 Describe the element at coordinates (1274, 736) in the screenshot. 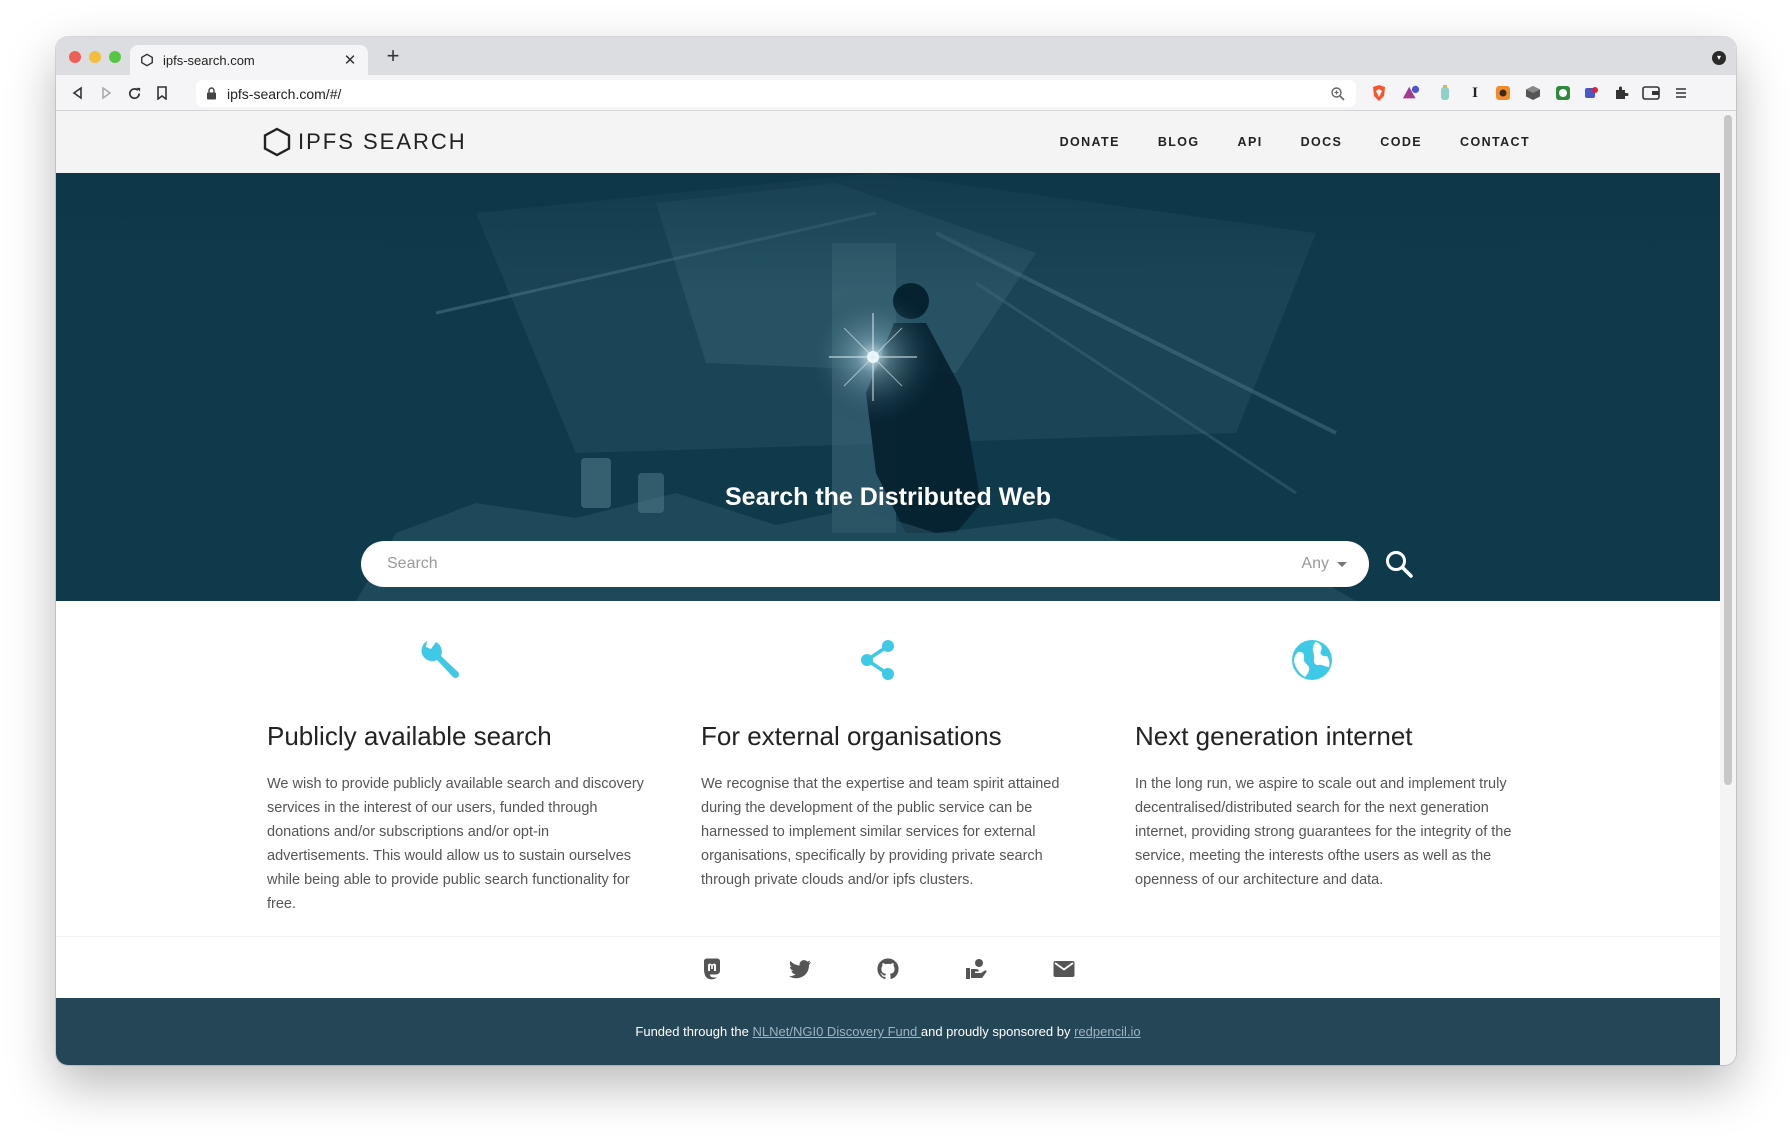

I see `feature-title: Next generation internet` at that location.